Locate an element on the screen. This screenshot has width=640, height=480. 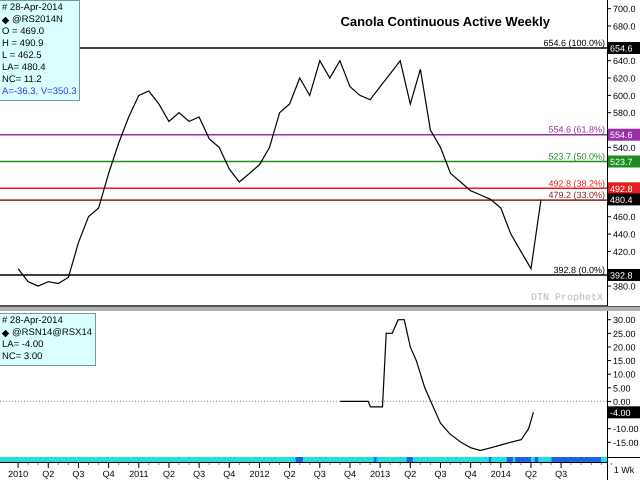
fibonacci-level-label: 523.7 (50.0%) is located at coordinates (576, 157).